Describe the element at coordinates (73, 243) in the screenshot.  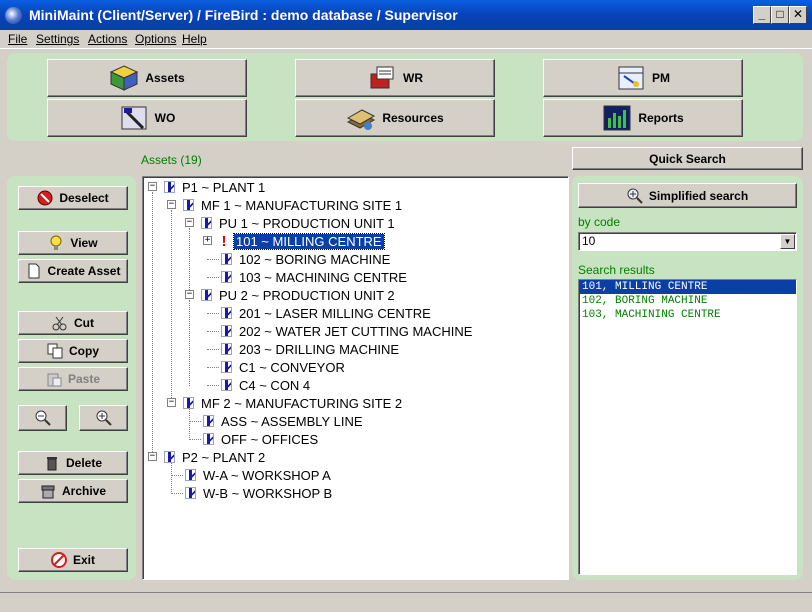
I see `view-button: View` at that location.